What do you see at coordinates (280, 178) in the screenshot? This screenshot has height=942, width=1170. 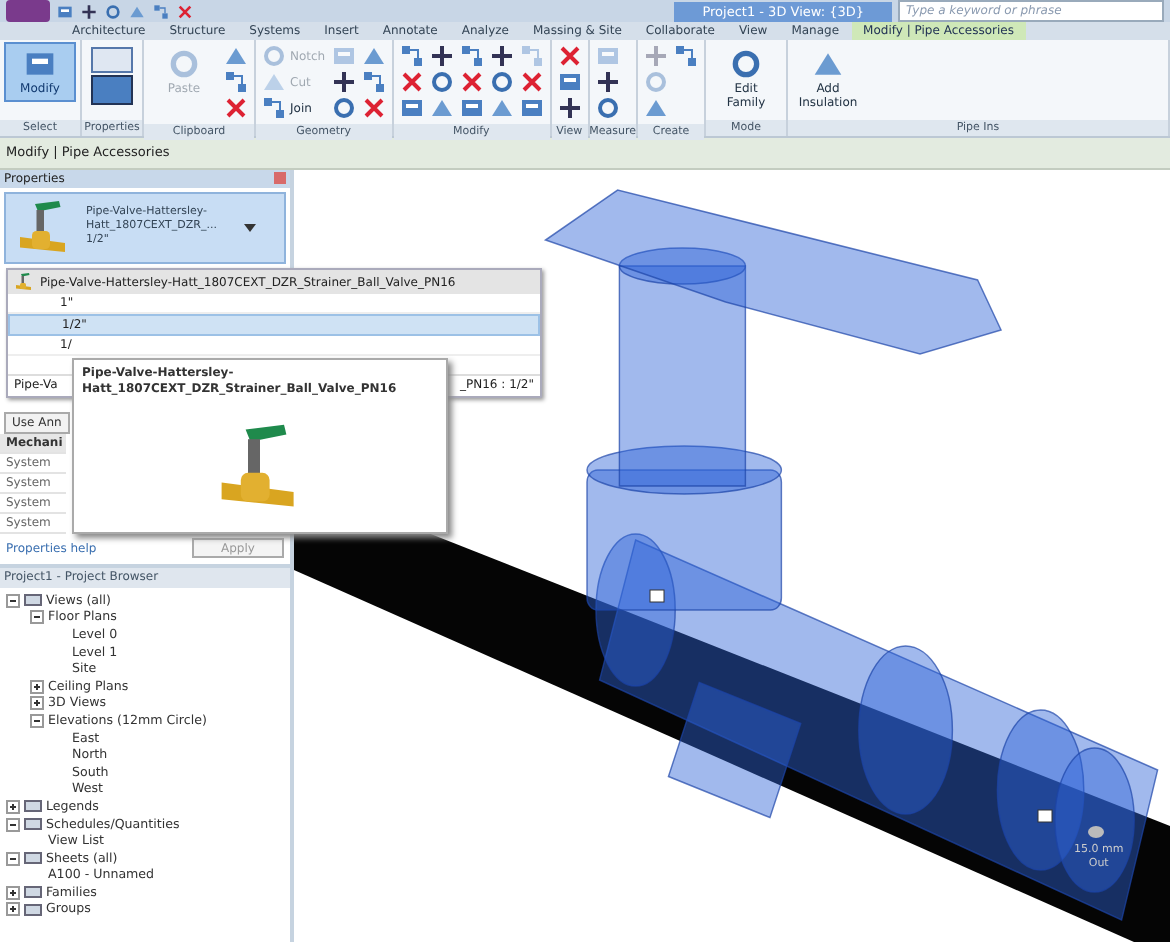 I see `close-button` at bounding box center [280, 178].